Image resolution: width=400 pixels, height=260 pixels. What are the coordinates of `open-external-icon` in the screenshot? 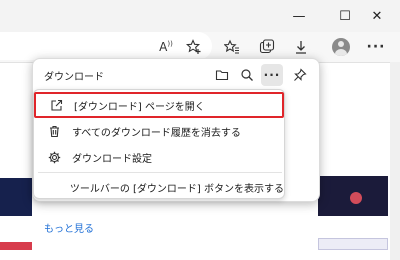 It's located at (56, 105).